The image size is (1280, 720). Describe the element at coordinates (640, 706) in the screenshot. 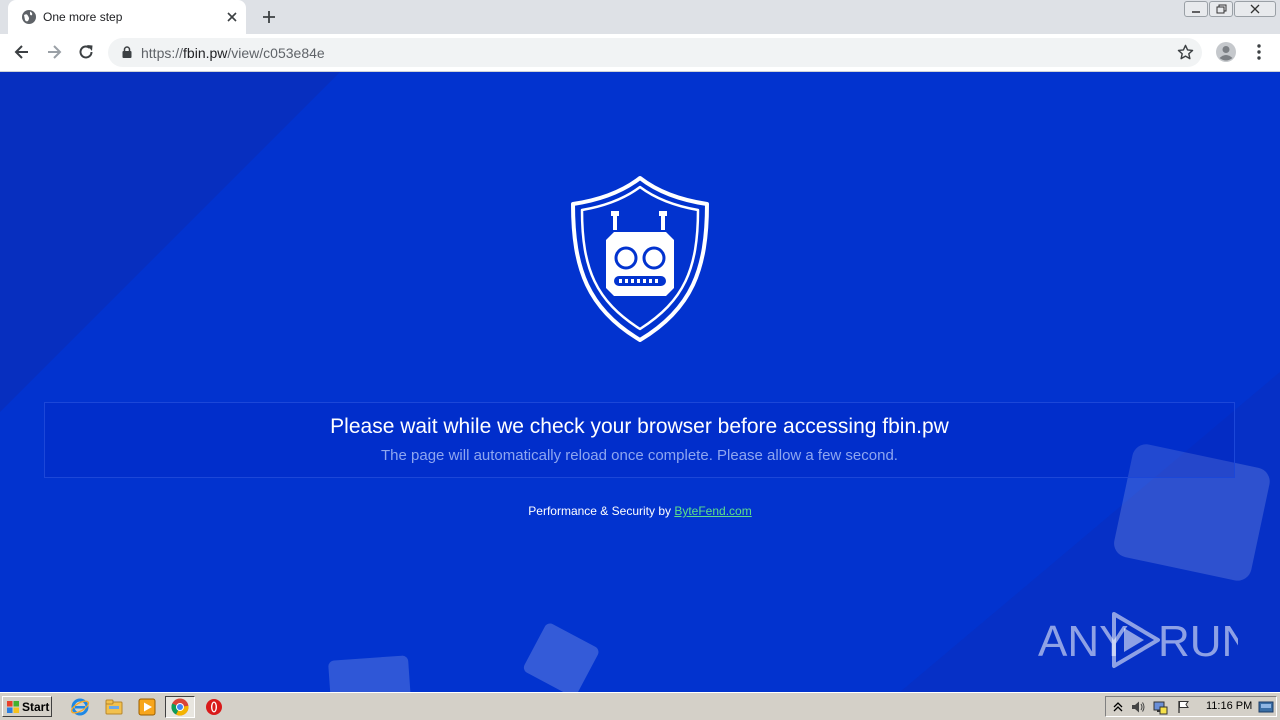

I see `taskbar: Start 11:16 PM` at that location.